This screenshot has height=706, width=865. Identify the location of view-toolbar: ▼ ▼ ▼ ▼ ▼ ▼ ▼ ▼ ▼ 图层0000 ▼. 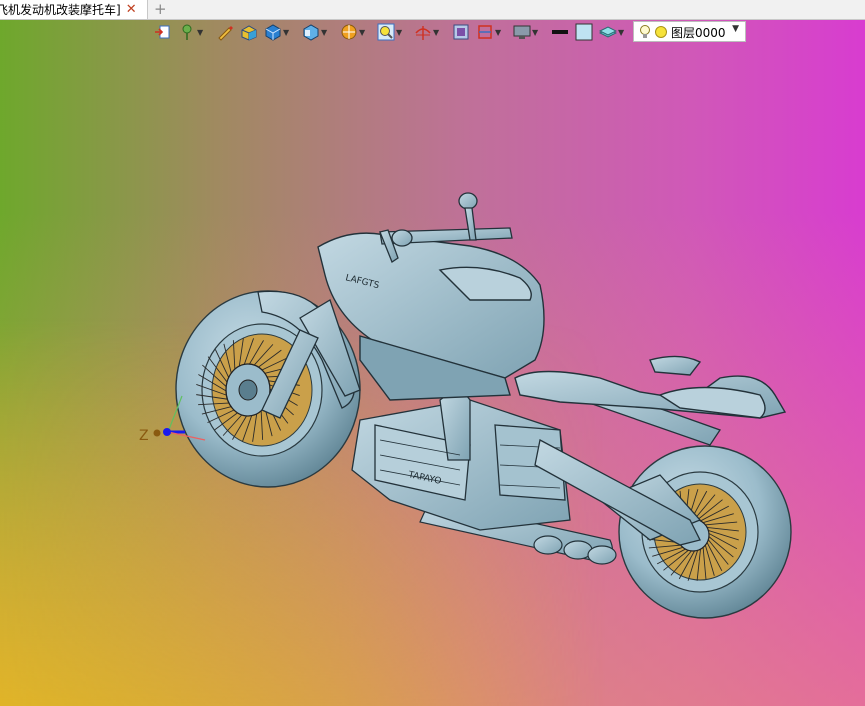
(450, 32).